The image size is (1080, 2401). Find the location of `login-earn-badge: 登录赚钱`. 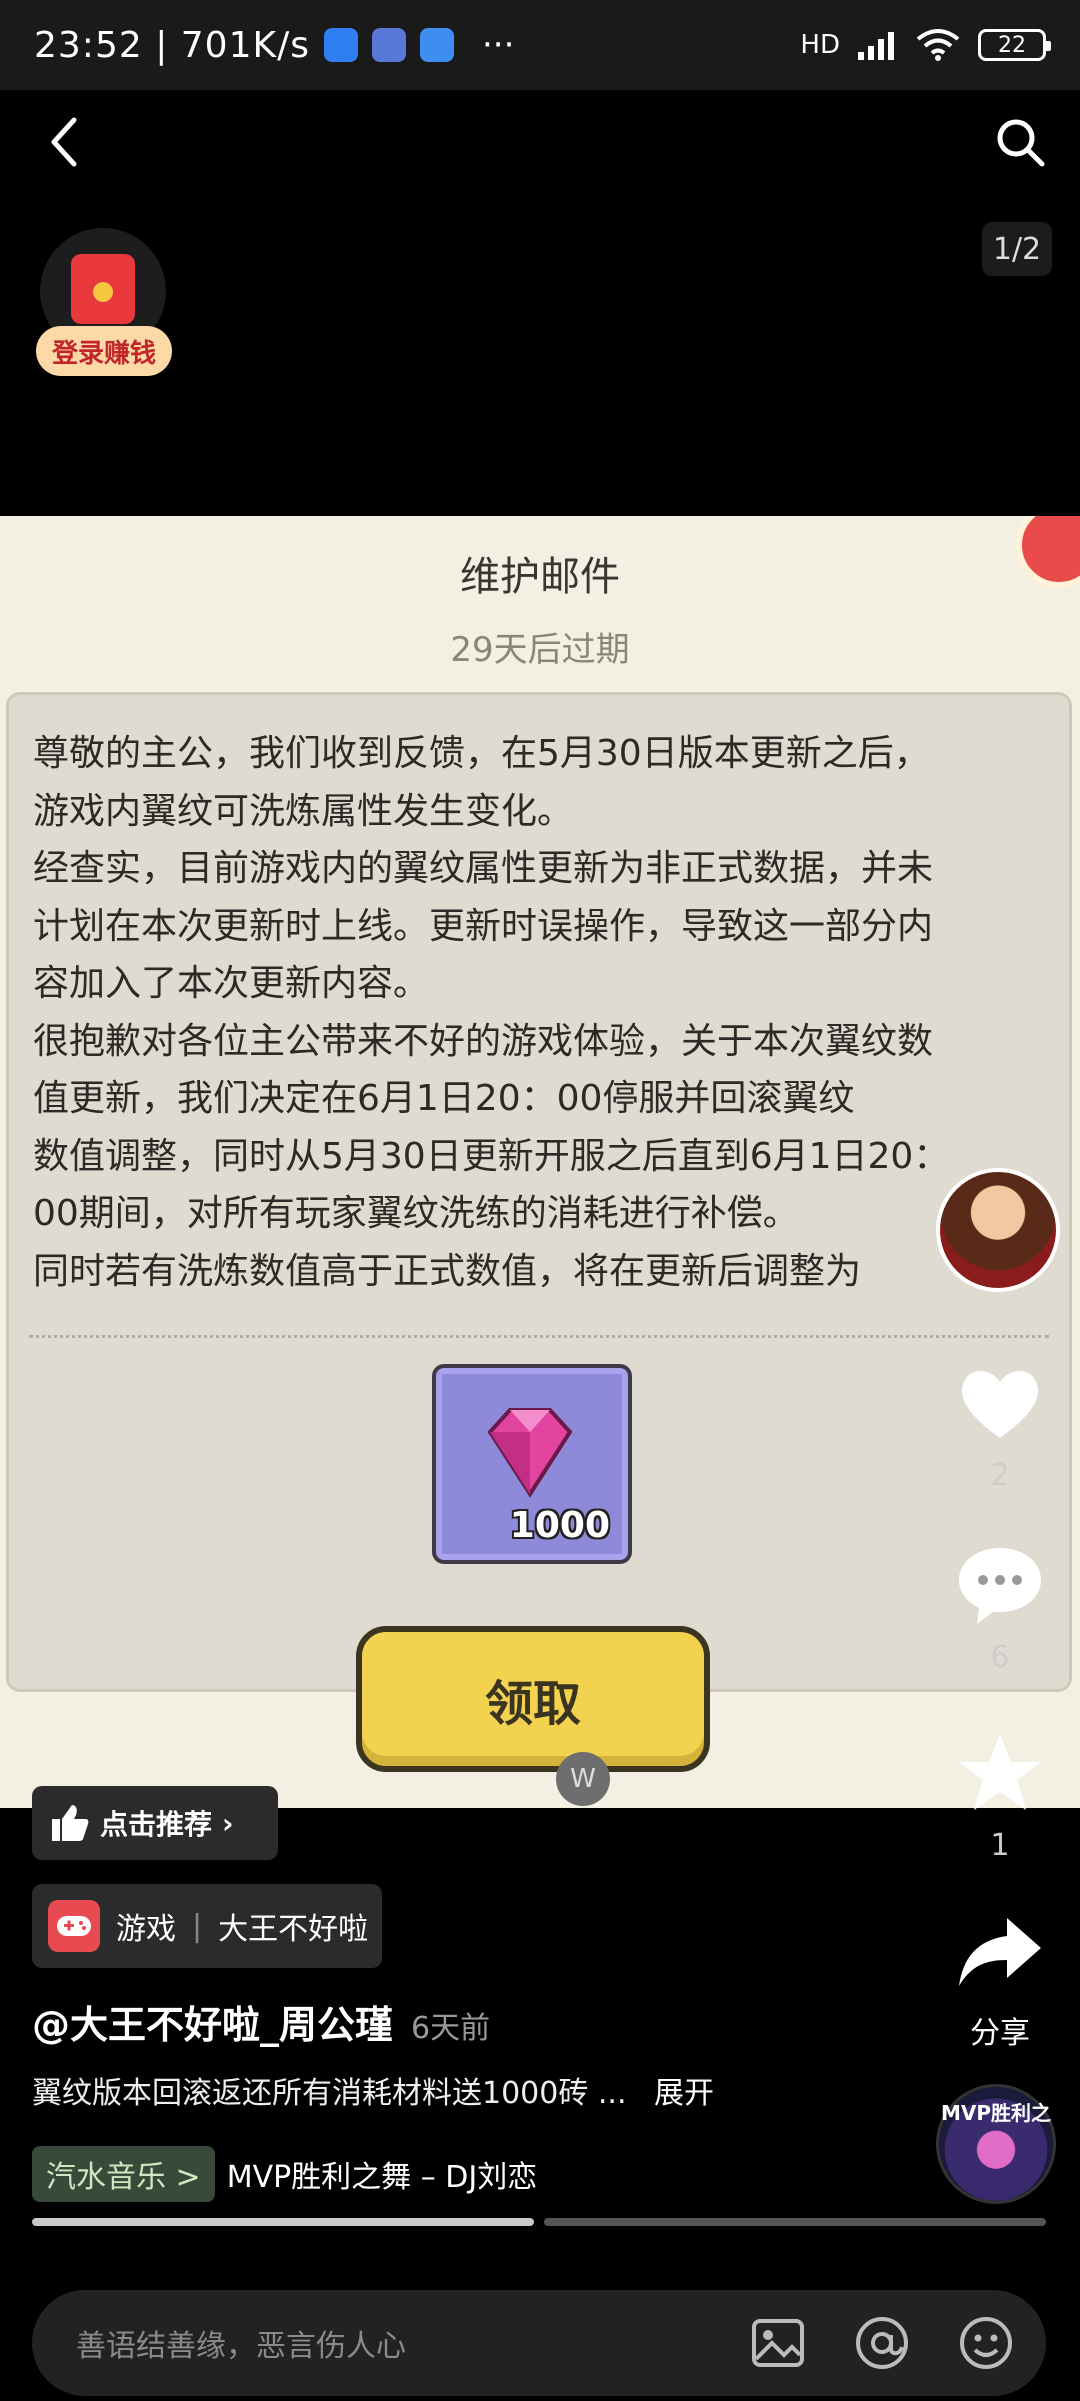

login-earn-badge: 登录赚钱 is located at coordinates (104, 351).